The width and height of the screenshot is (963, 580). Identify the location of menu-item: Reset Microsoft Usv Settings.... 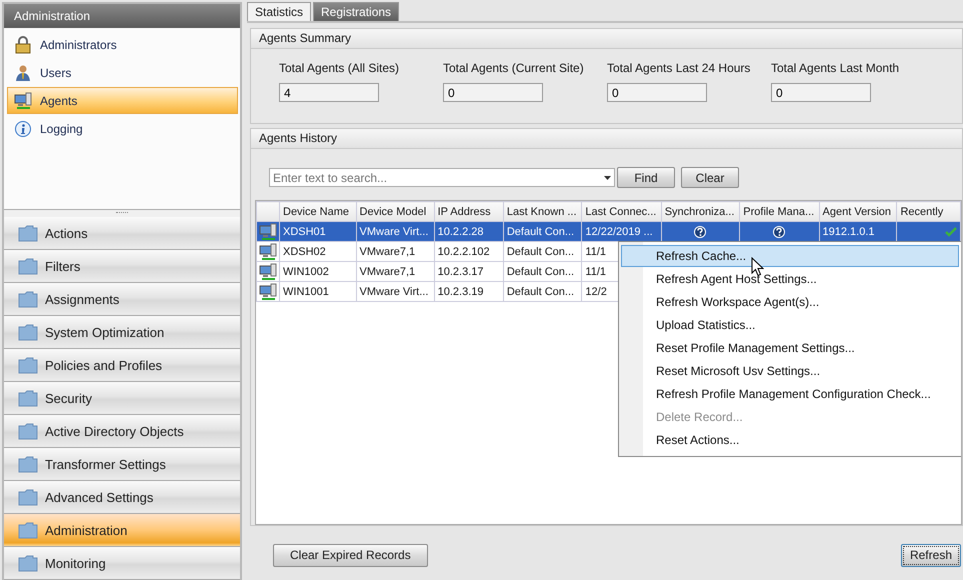
(790, 371).